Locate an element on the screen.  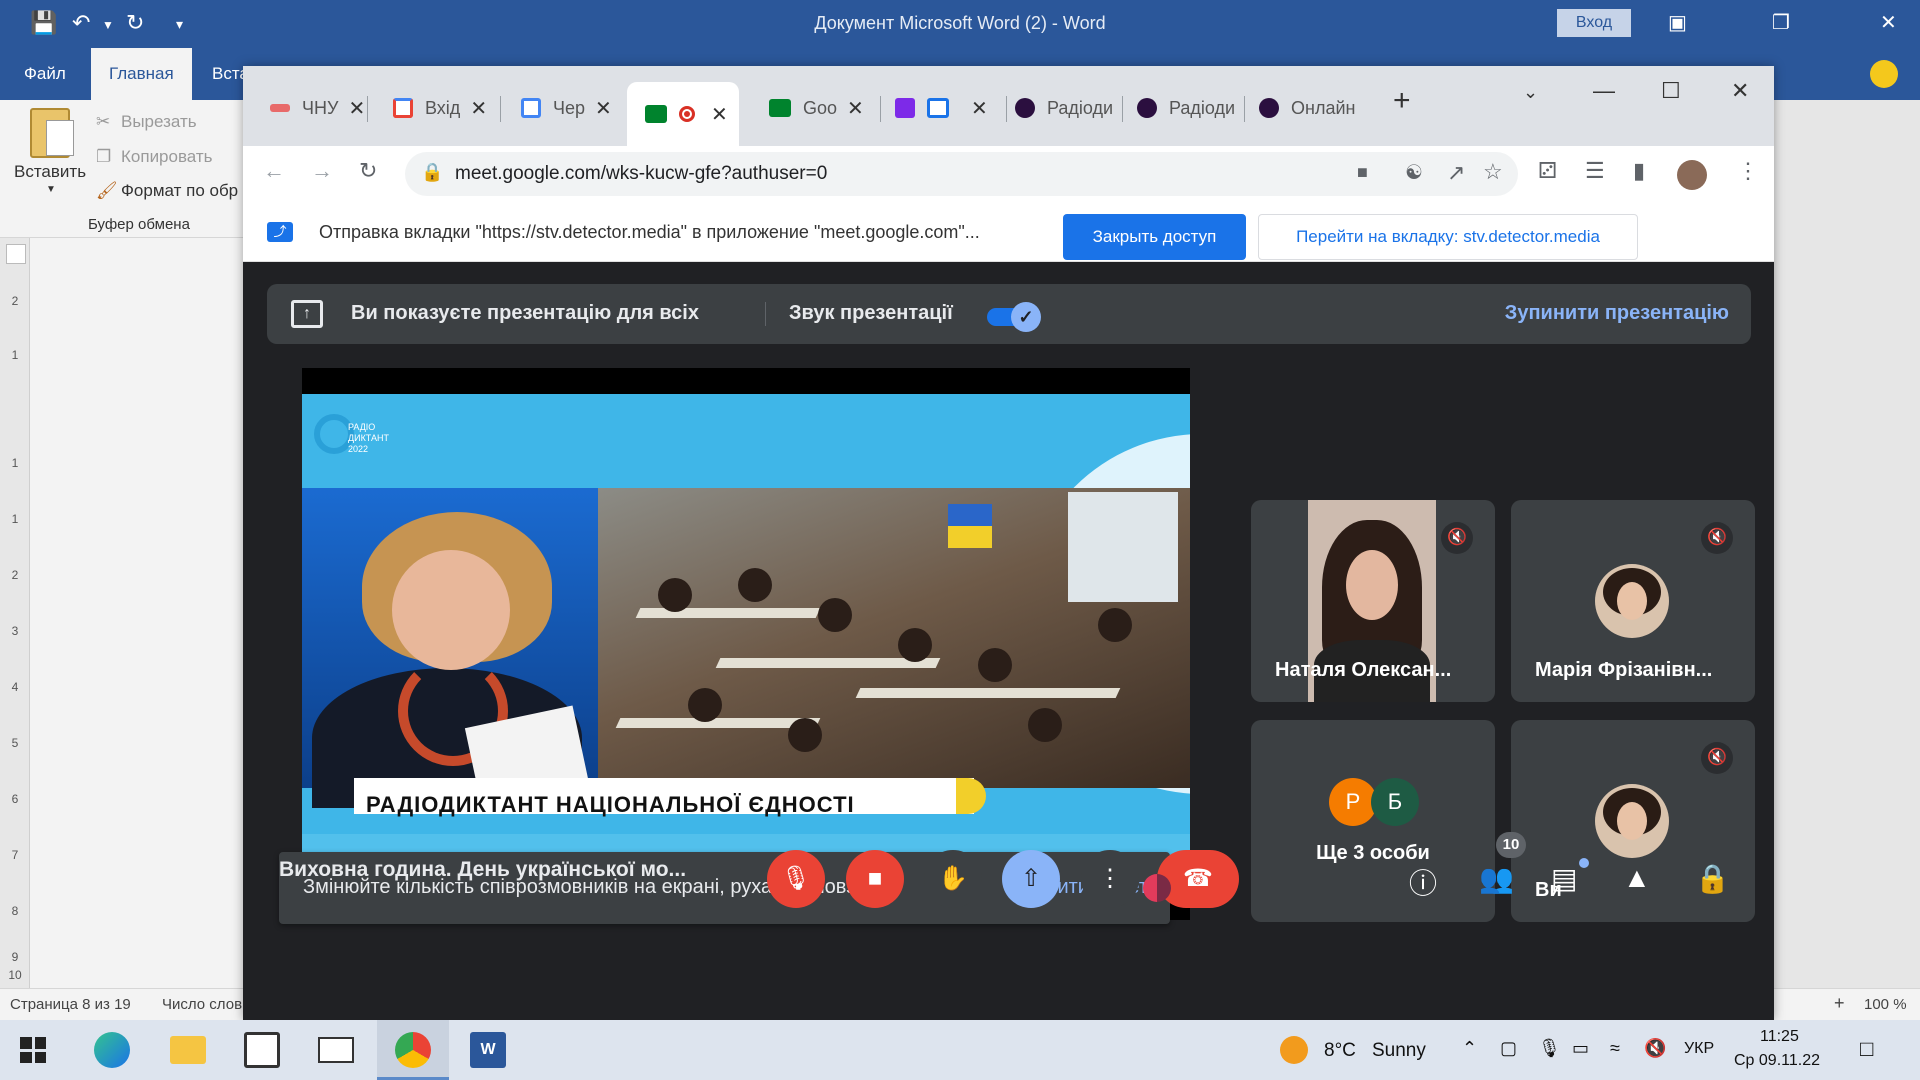
tray-overflow-icon: ⌃ is located at coordinates (1469, 1048).